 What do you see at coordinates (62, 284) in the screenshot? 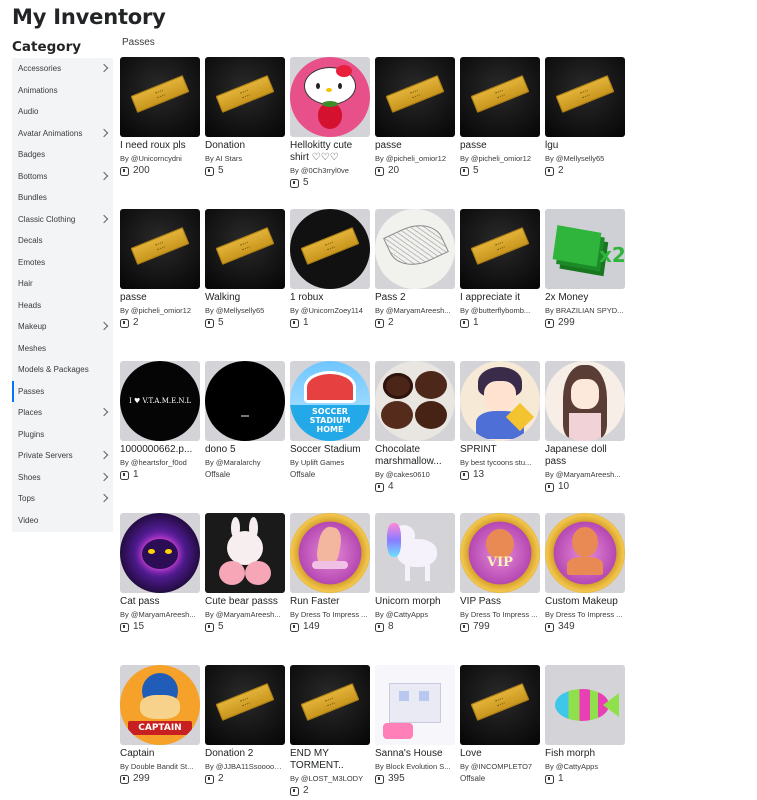
I see `sidebar-item-hair: Hair` at bounding box center [62, 284].